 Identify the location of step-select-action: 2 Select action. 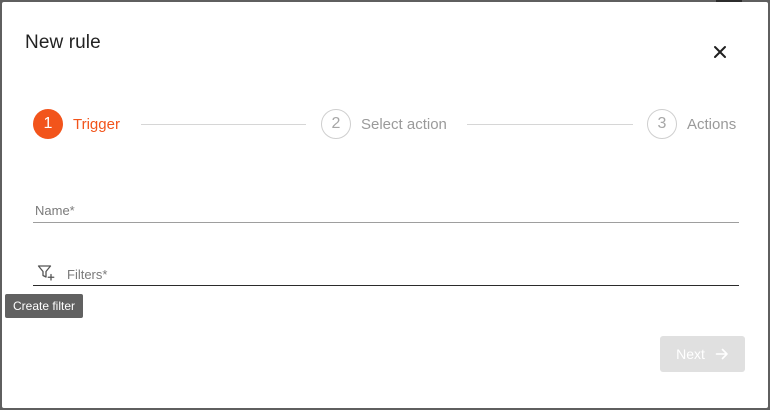
(384, 124).